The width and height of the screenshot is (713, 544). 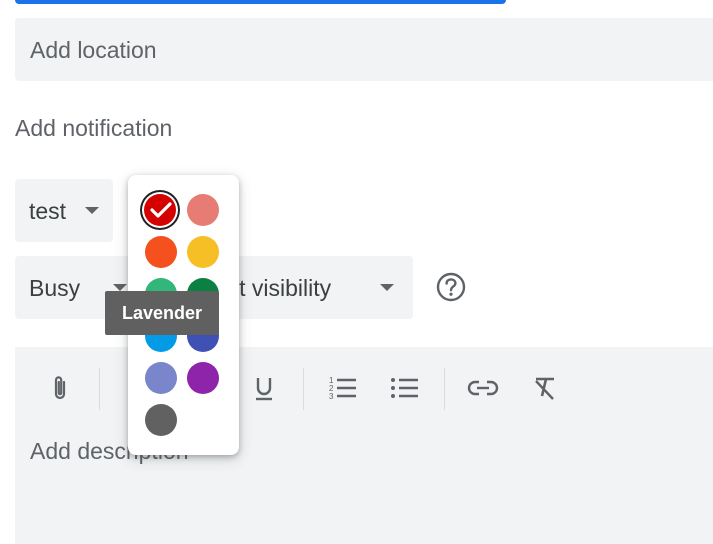 I want to click on calendar-select: test, so click(x=64, y=210).